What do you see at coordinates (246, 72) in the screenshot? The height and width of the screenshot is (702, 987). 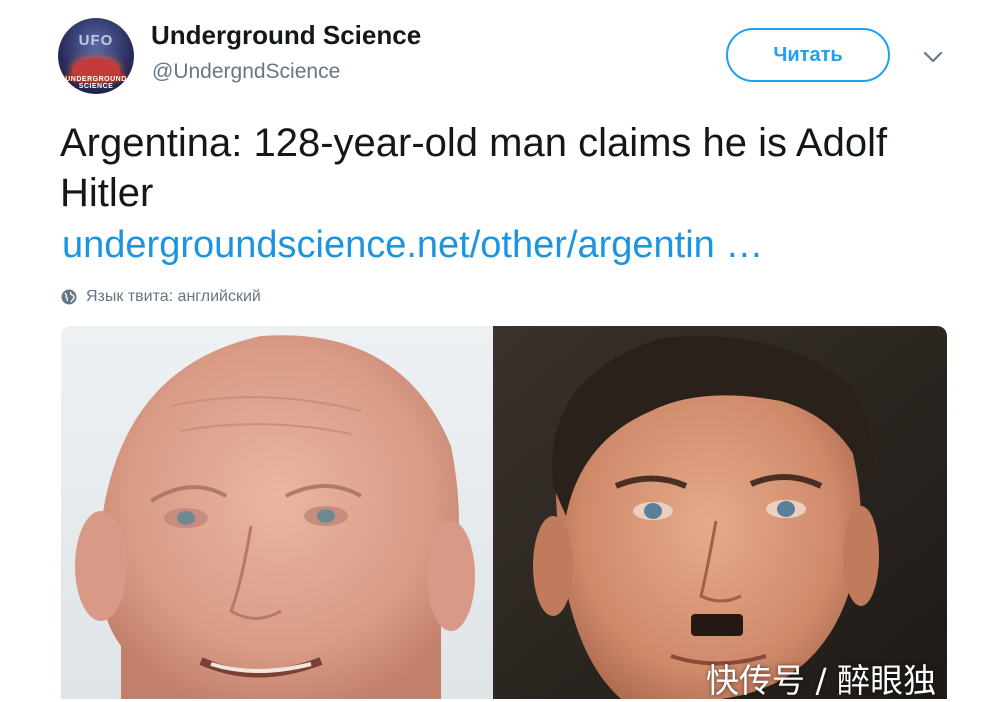 I see `author-handle: @UndergndScience` at bounding box center [246, 72].